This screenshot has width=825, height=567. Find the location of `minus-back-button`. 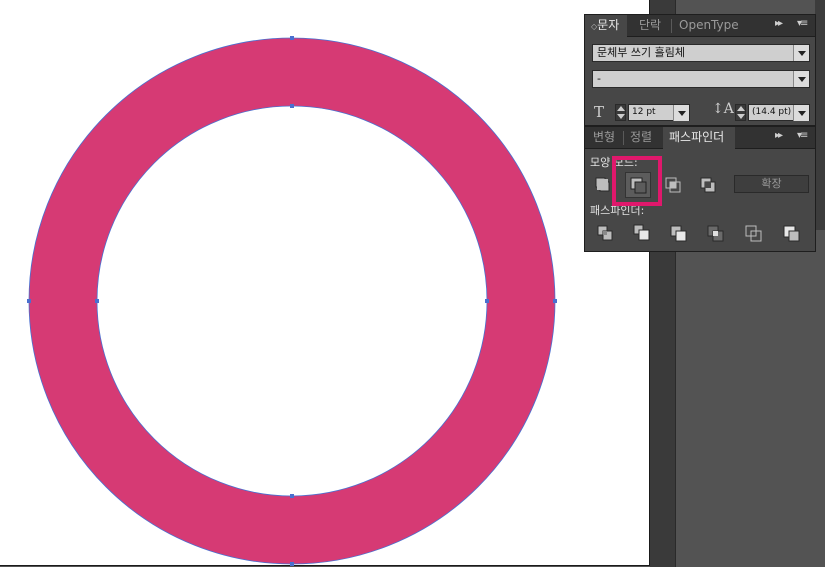

minus-back-button is located at coordinates (792, 233).